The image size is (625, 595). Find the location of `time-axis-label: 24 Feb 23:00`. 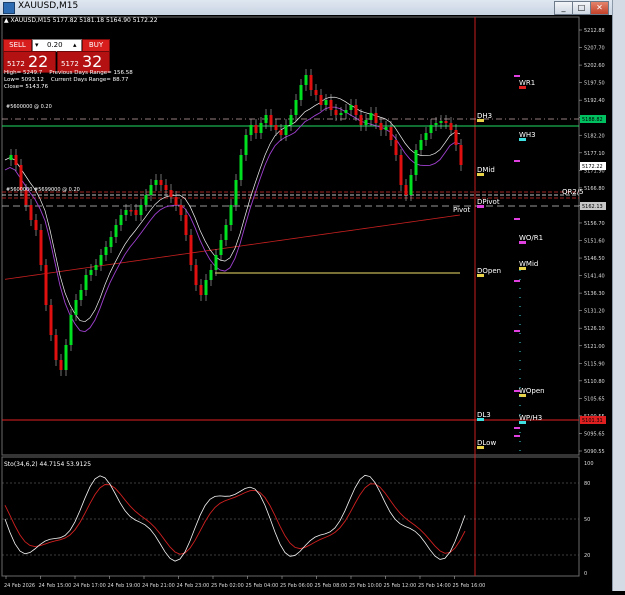

time-axis-label: 24 Feb 23:00 is located at coordinates (193, 586).